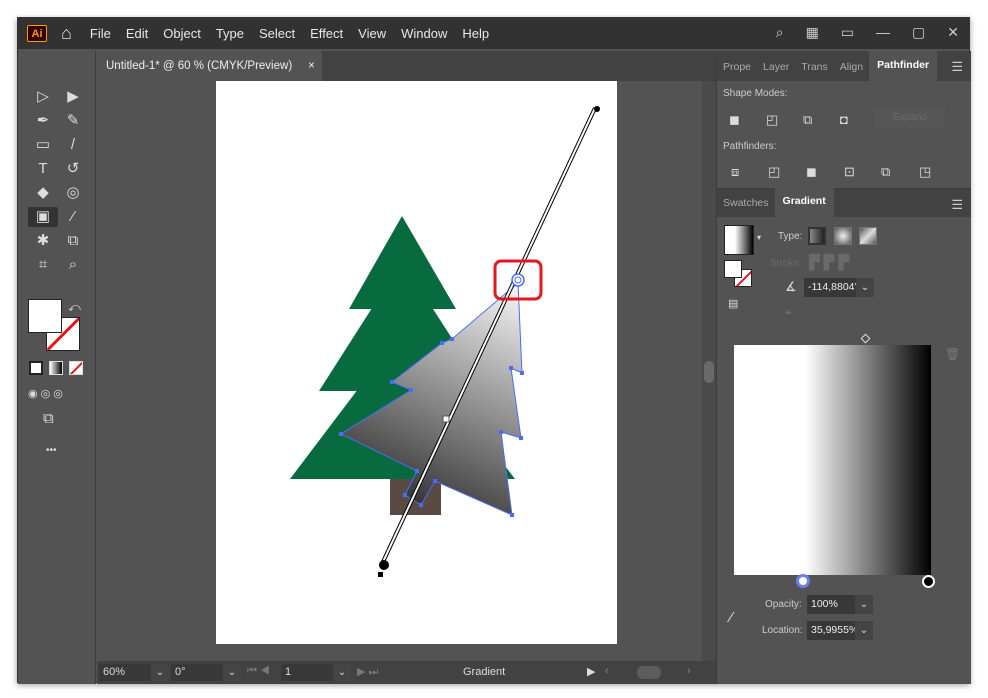 The image size is (988, 698). Describe the element at coordinates (739, 240) in the screenshot. I see `gradient-swatch` at that location.